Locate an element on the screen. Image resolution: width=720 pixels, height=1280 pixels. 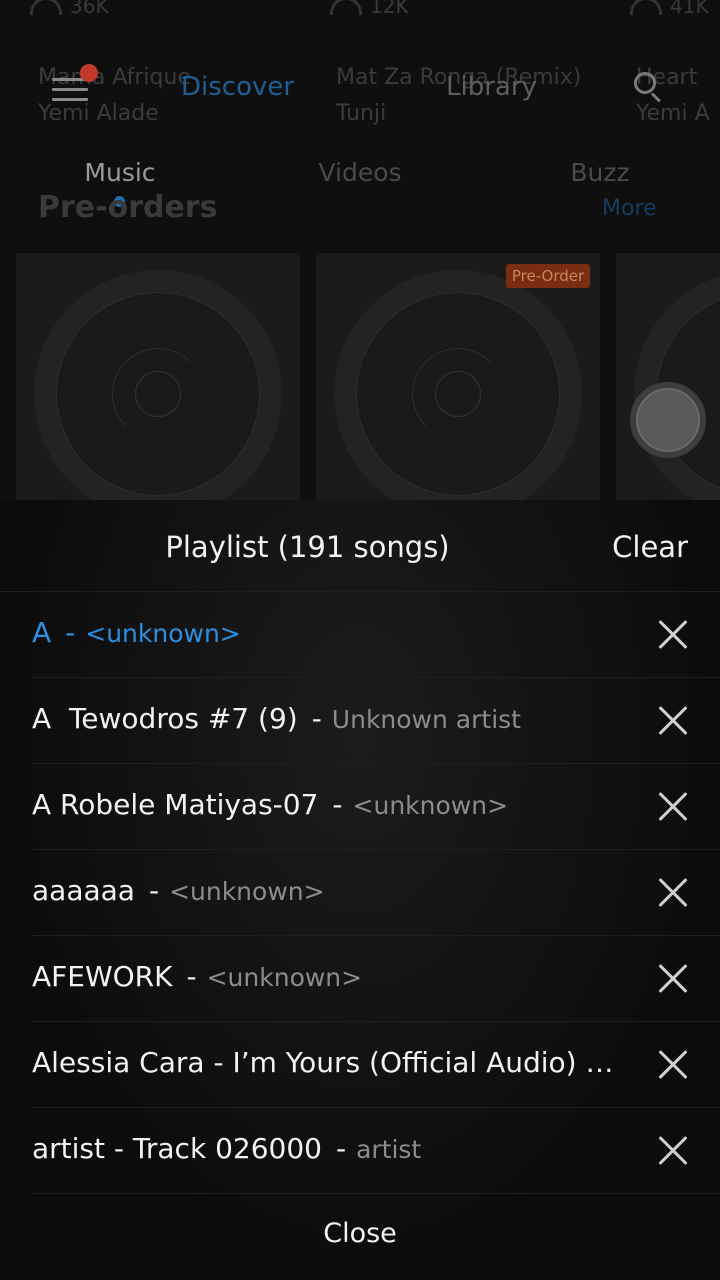
playlist-item: artist - Track 026000- artist is located at coordinates (360, 1151).